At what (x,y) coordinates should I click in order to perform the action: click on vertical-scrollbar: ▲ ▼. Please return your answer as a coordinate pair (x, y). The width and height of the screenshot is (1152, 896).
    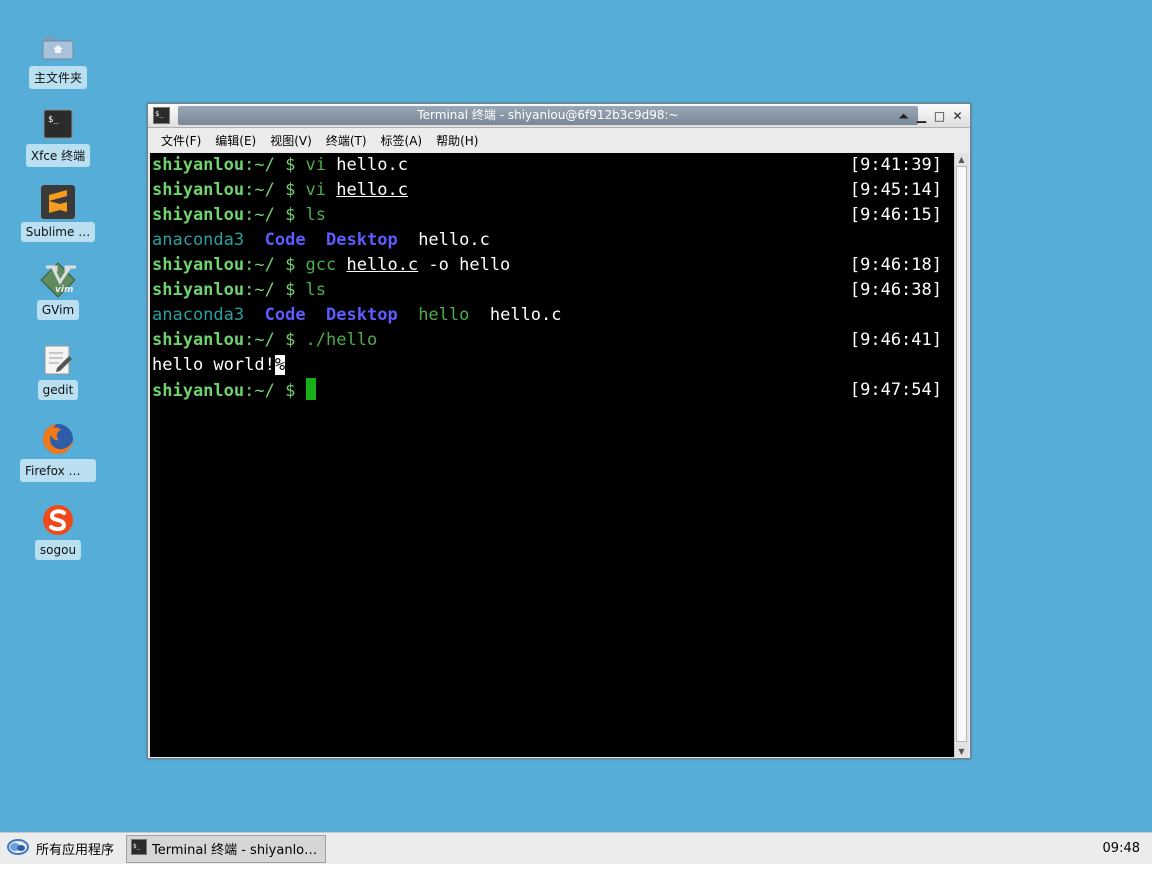
    Looking at the image, I should click on (961, 455).